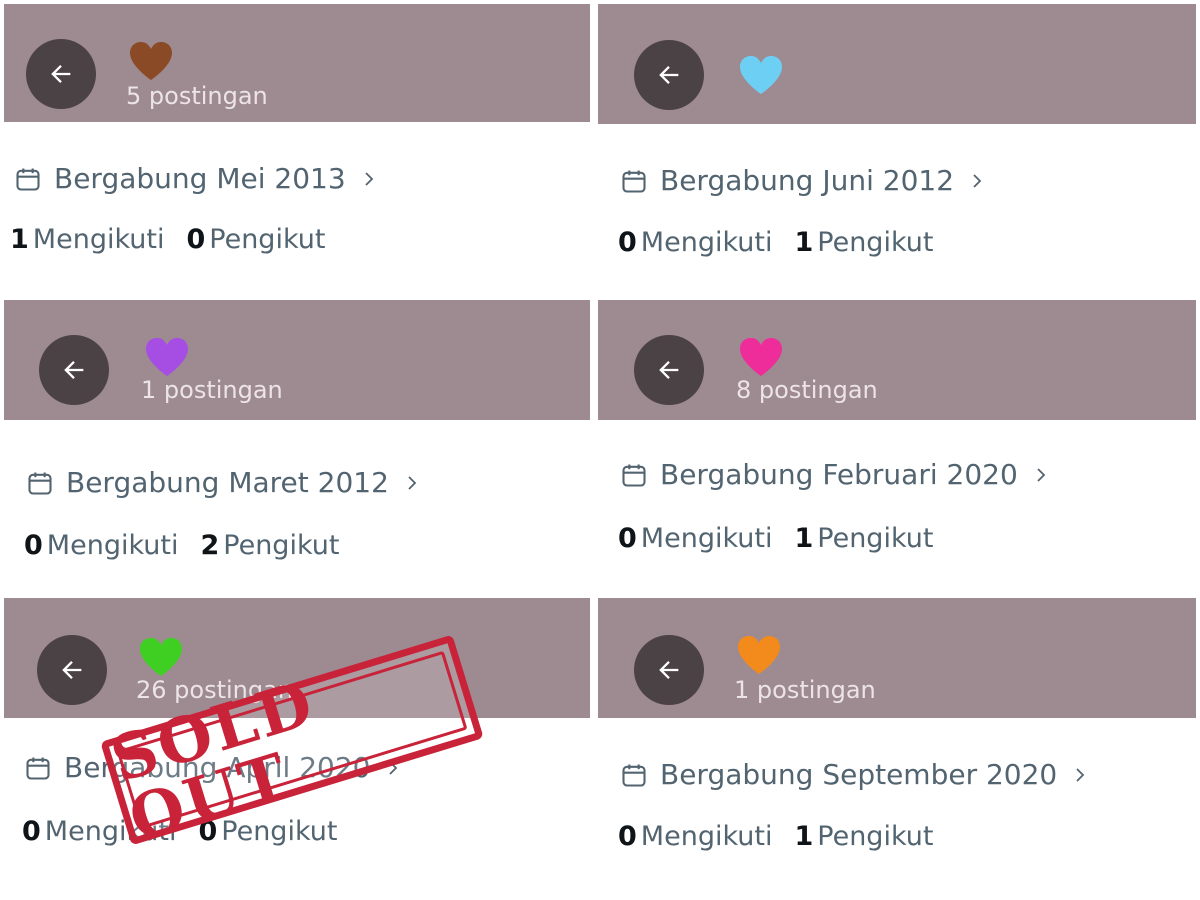 This screenshot has height=900, width=1200. I want to click on following-stat: 1 Mengikuti, so click(87, 239).